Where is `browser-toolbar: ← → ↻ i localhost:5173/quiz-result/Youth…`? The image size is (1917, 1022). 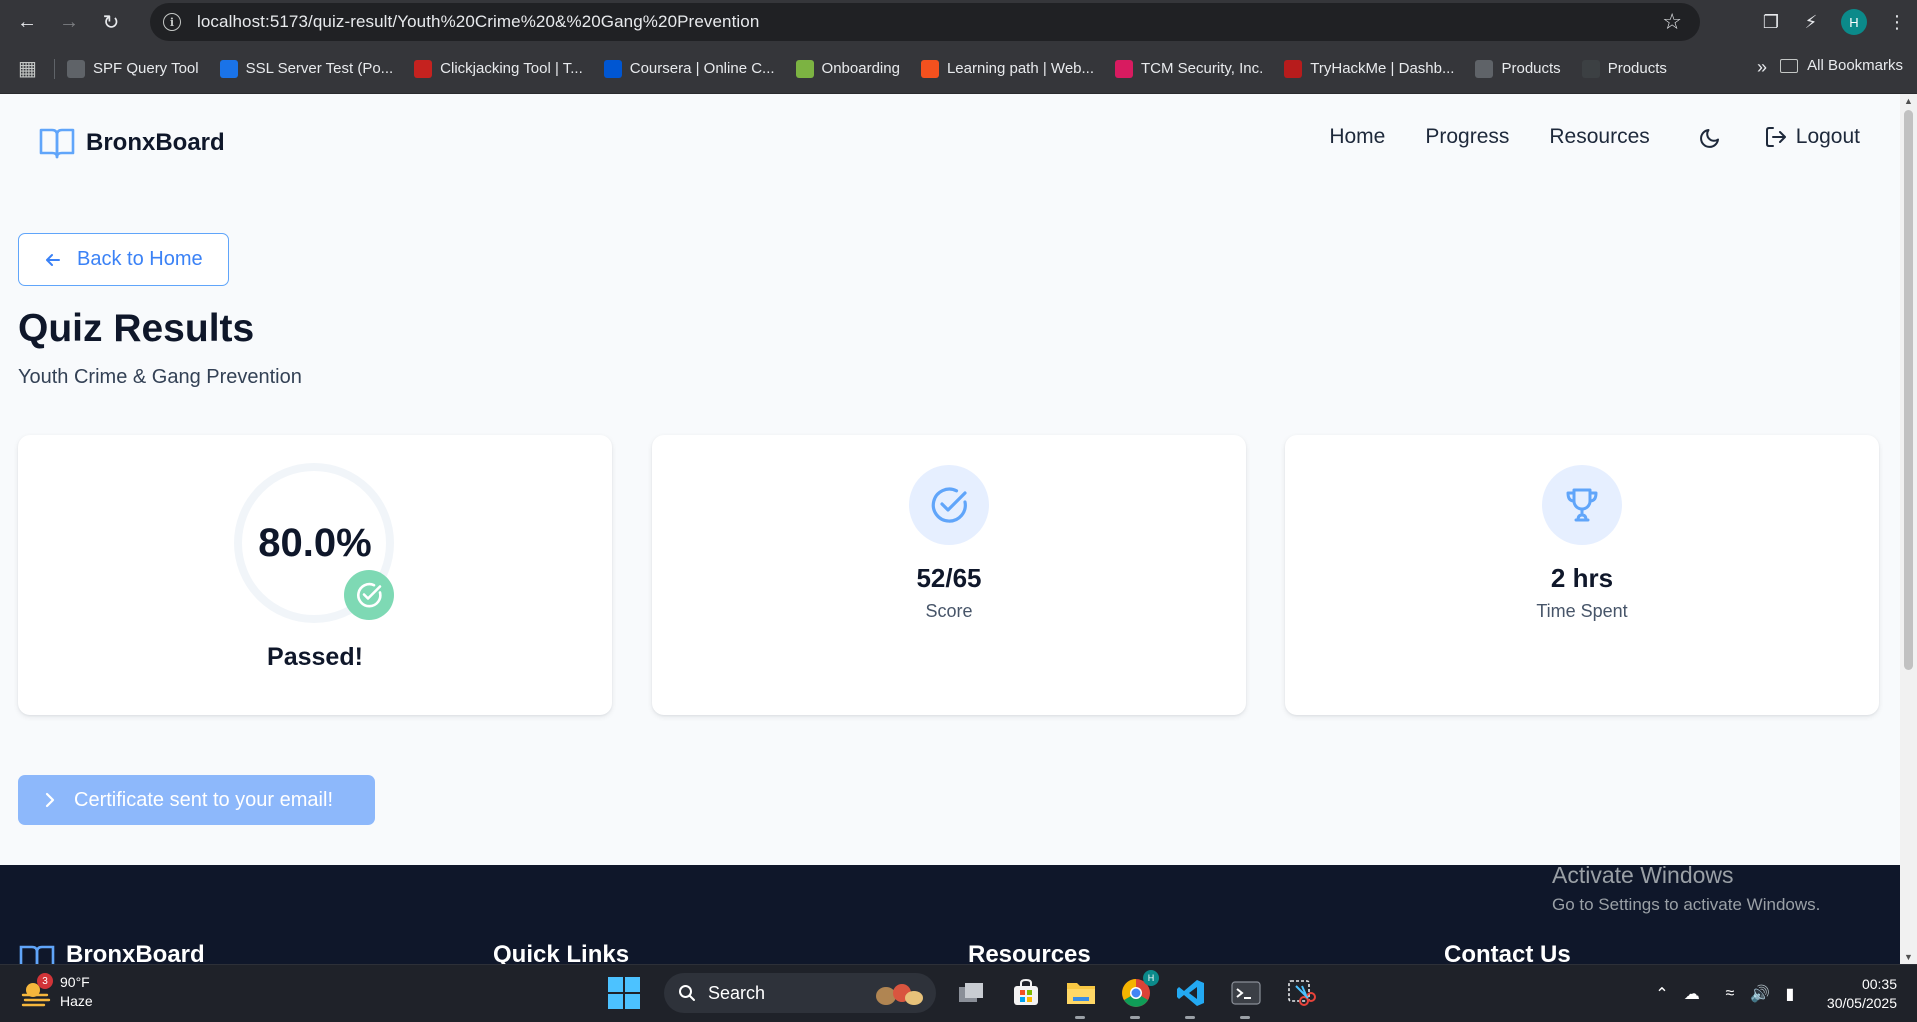 browser-toolbar: ← → ↻ i localhost:5173/quiz-result/Youth… is located at coordinates (958, 22).